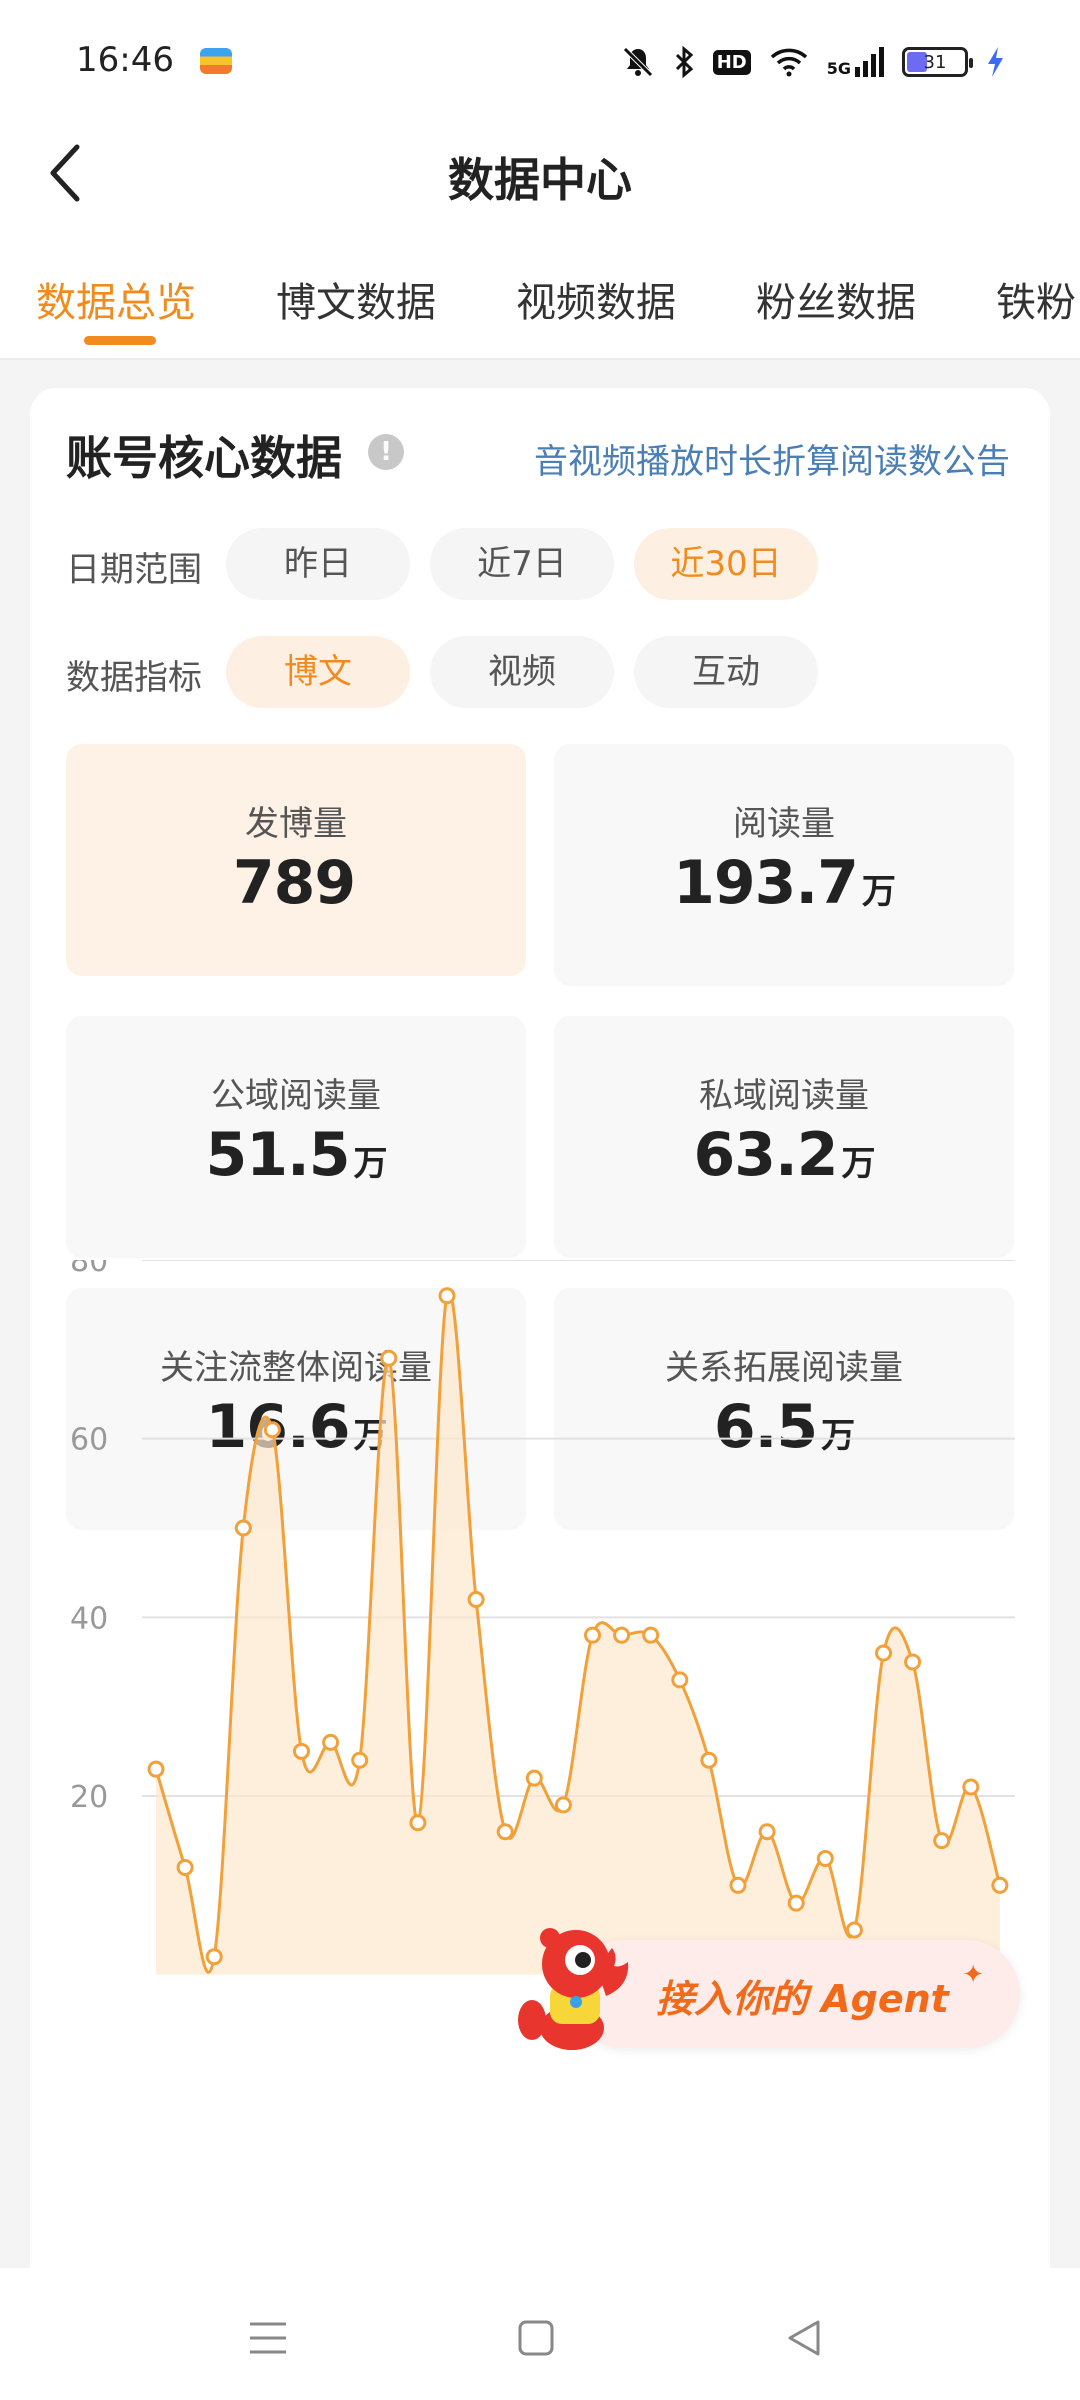 The image size is (1080, 2400). Describe the element at coordinates (296, 1096) in the screenshot. I see `metric-label: 公域阅读量` at that location.